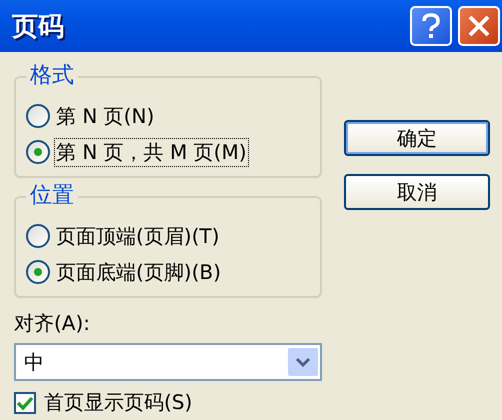 This screenshot has width=502, height=420. What do you see at coordinates (431, 26) in the screenshot?
I see `help-button` at bounding box center [431, 26].